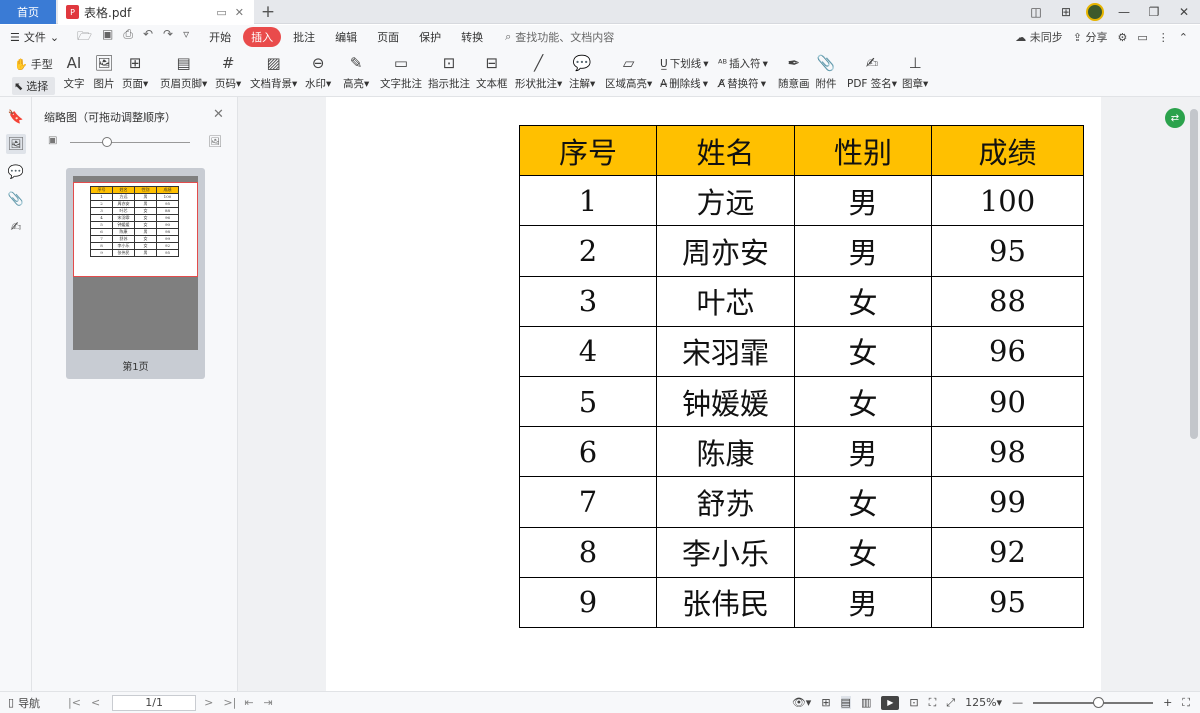  Describe the element at coordinates (154, 702) in the screenshot. I see `page-number-input: 1/1` at that location.